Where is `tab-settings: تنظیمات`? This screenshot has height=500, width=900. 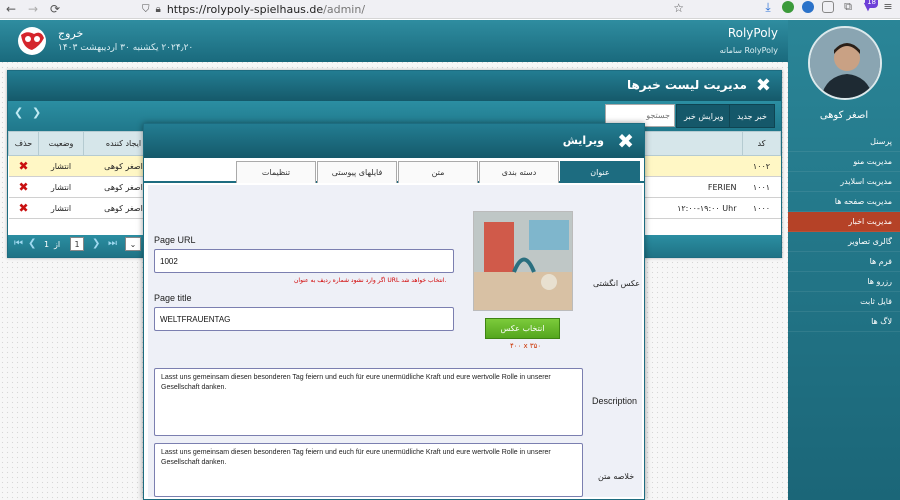
tab-settings: تنظیمات is located at coordinates (276, 172).